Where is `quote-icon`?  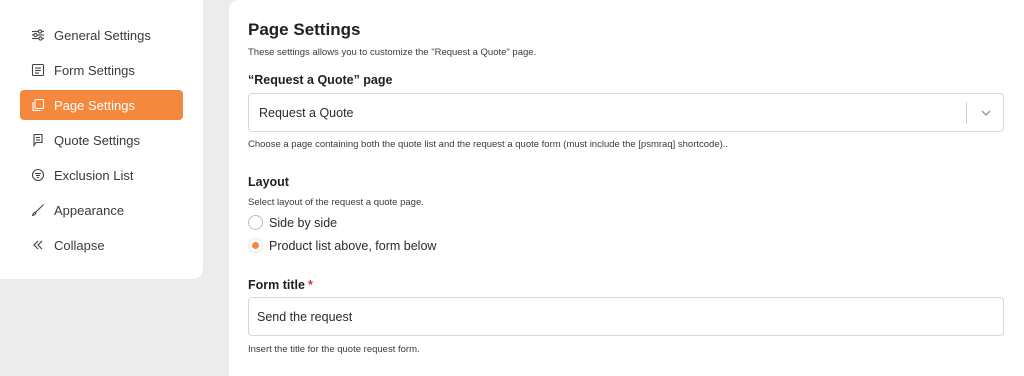 quote-icon is located at coordinates (38, 140).